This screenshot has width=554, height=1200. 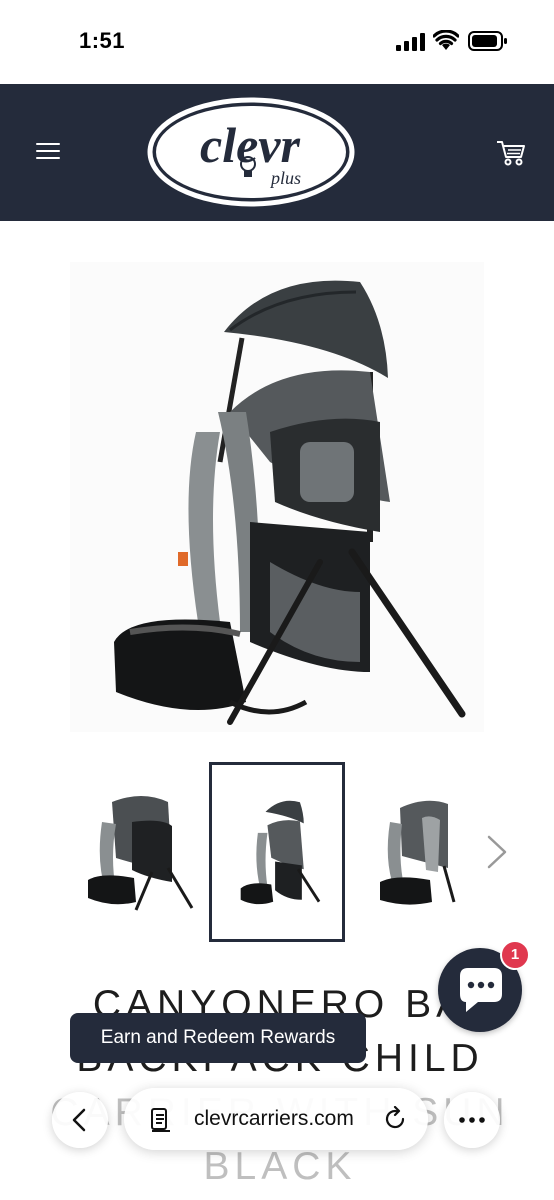 I want to click on logo-subtext: plus, so click(x=285, y=178).